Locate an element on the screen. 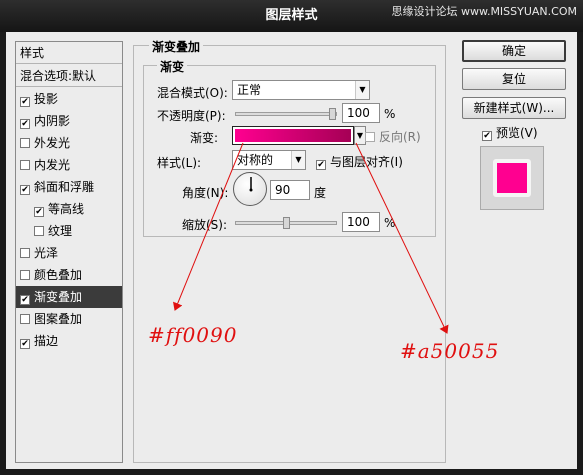  annotation-start-color: #ff0090 is located at coordinates (193, 335).